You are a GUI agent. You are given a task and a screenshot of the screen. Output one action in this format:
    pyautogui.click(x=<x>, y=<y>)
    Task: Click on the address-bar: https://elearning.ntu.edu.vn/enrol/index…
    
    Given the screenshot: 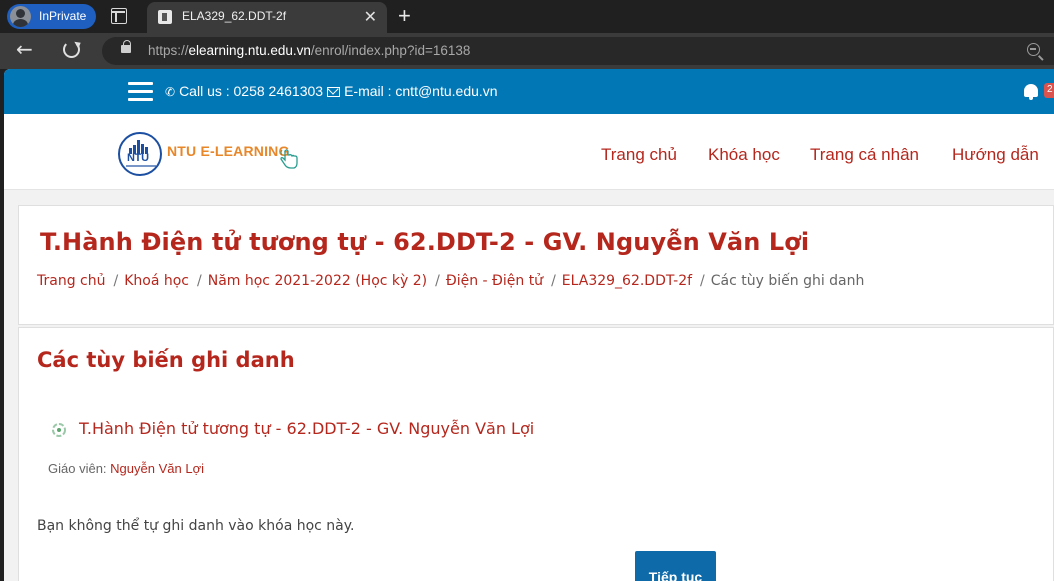 What is the action you would take?
    pyautogui.click(x=578, y=51)
    